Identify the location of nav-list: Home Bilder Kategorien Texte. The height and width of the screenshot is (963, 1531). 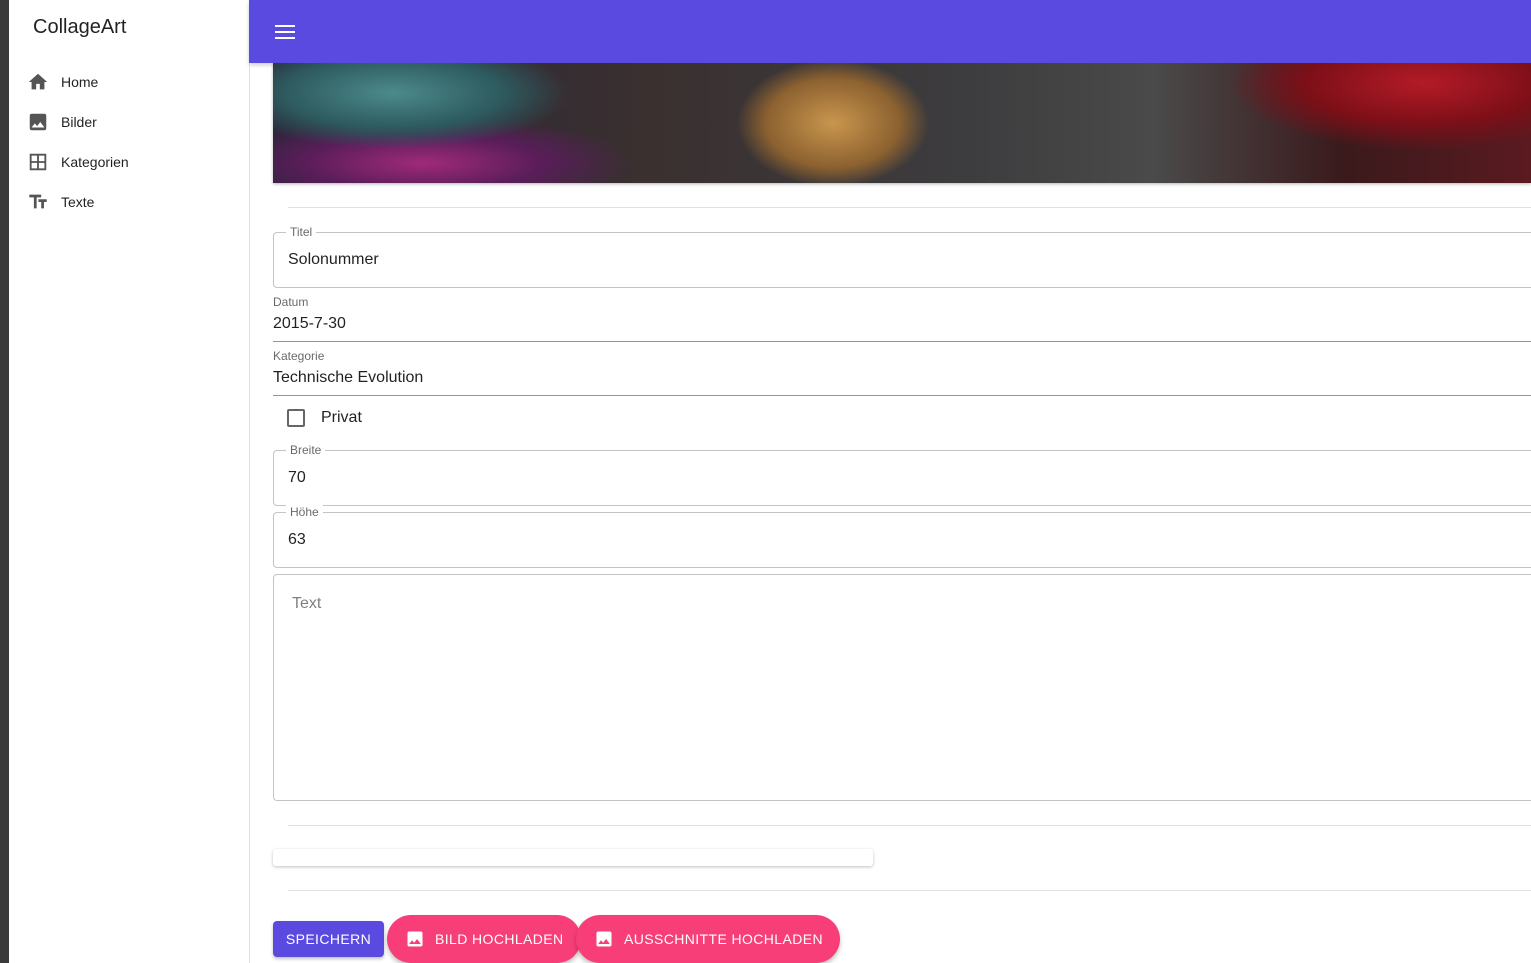
(129, 142).